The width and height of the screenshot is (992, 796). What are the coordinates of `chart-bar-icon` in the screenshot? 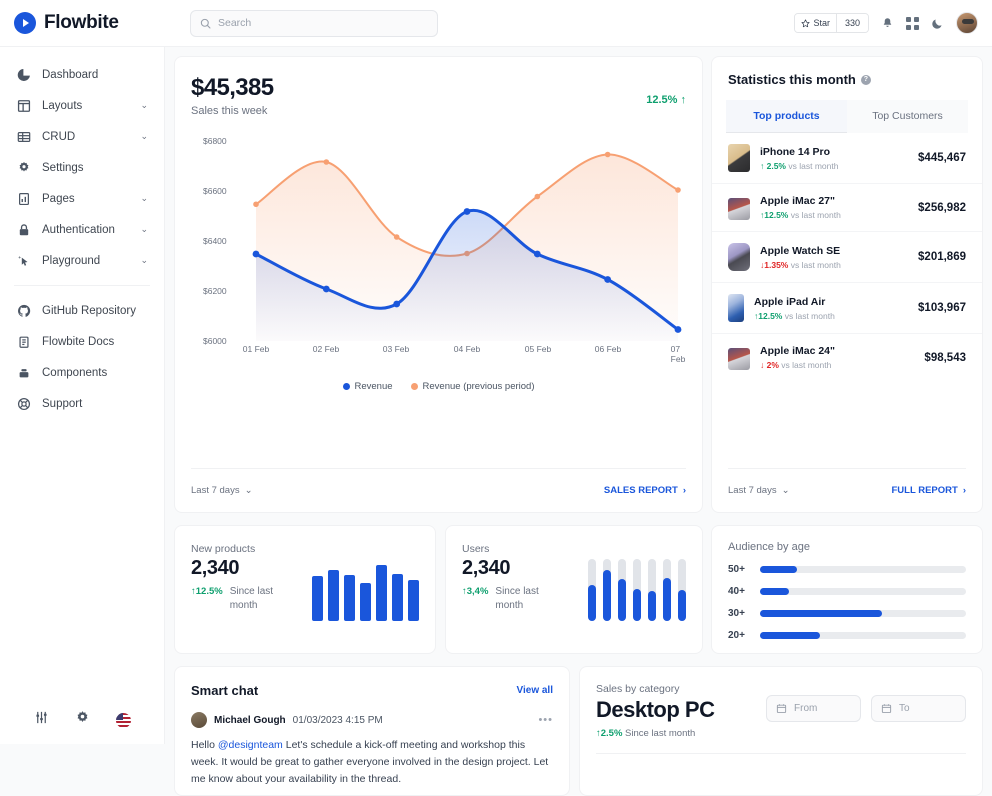 It's located at (23, 198).